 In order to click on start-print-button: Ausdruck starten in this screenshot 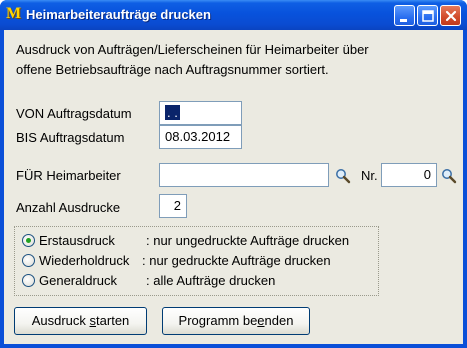, I will do `click(80, 321)`.